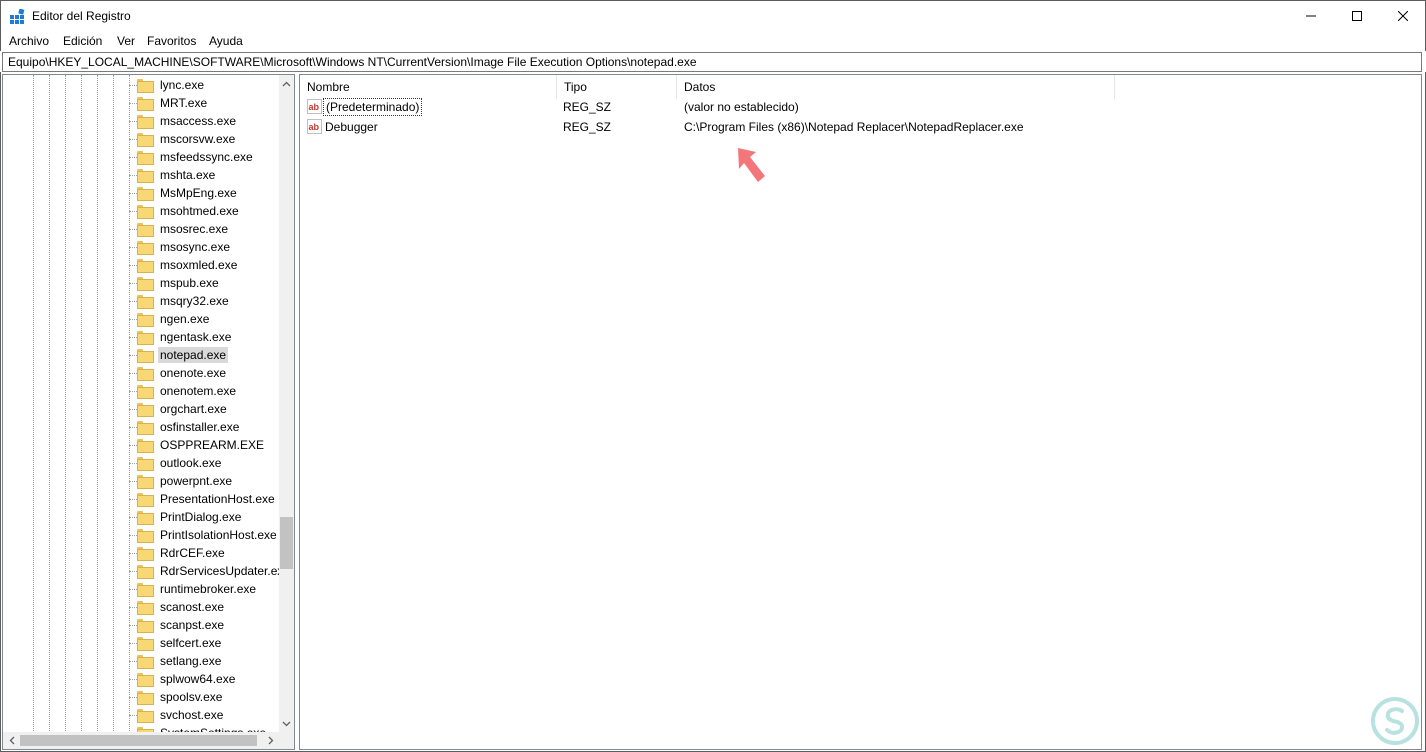  What do you see at coordinates (188, 265) in the screenshot?
I see `tree-item: msoxmled.exe` at bounding box center [188, 265].